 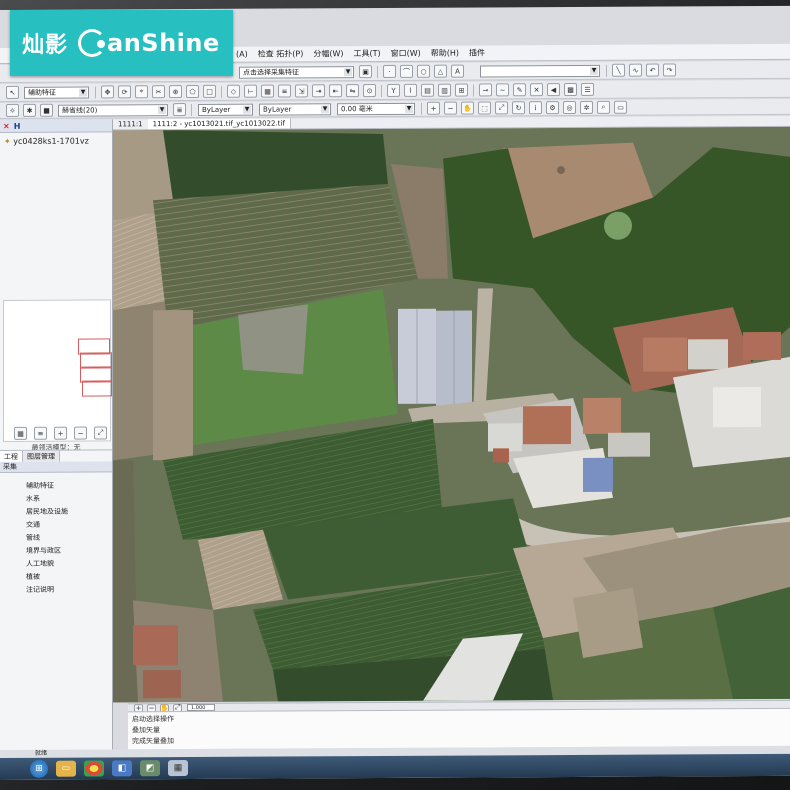 What do you see at coordinates (423, 71) in the screenshot?
I see `circle-icon: ○` at bounding box center [423, 71].